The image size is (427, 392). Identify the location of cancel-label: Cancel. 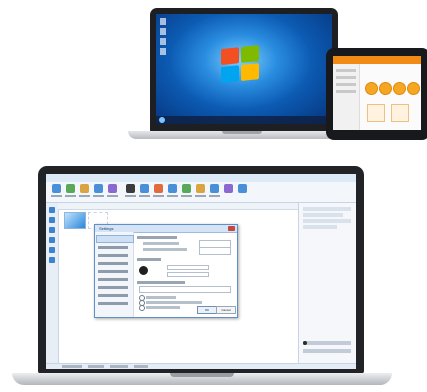
(226, 310).